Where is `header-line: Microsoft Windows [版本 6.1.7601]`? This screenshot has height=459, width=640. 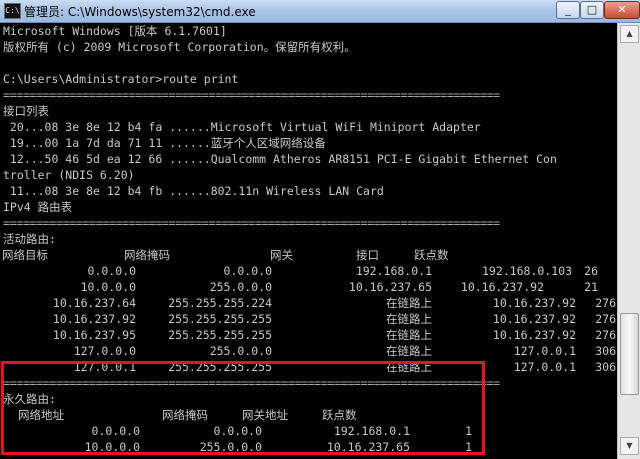
header-line: Microsoft Windows [版本 6.1.7601] is located at coordinates (115, 31).